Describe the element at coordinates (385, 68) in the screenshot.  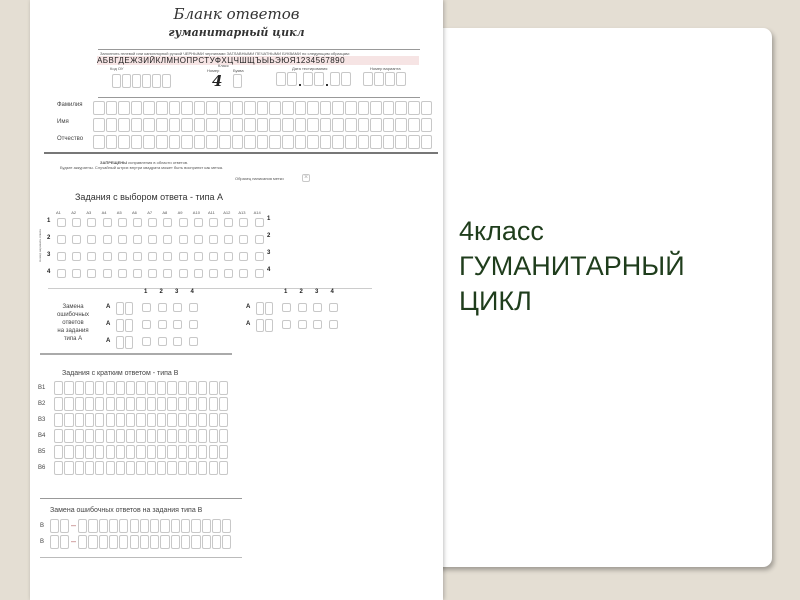
I see `variant-label: Номер варианта` at that location.